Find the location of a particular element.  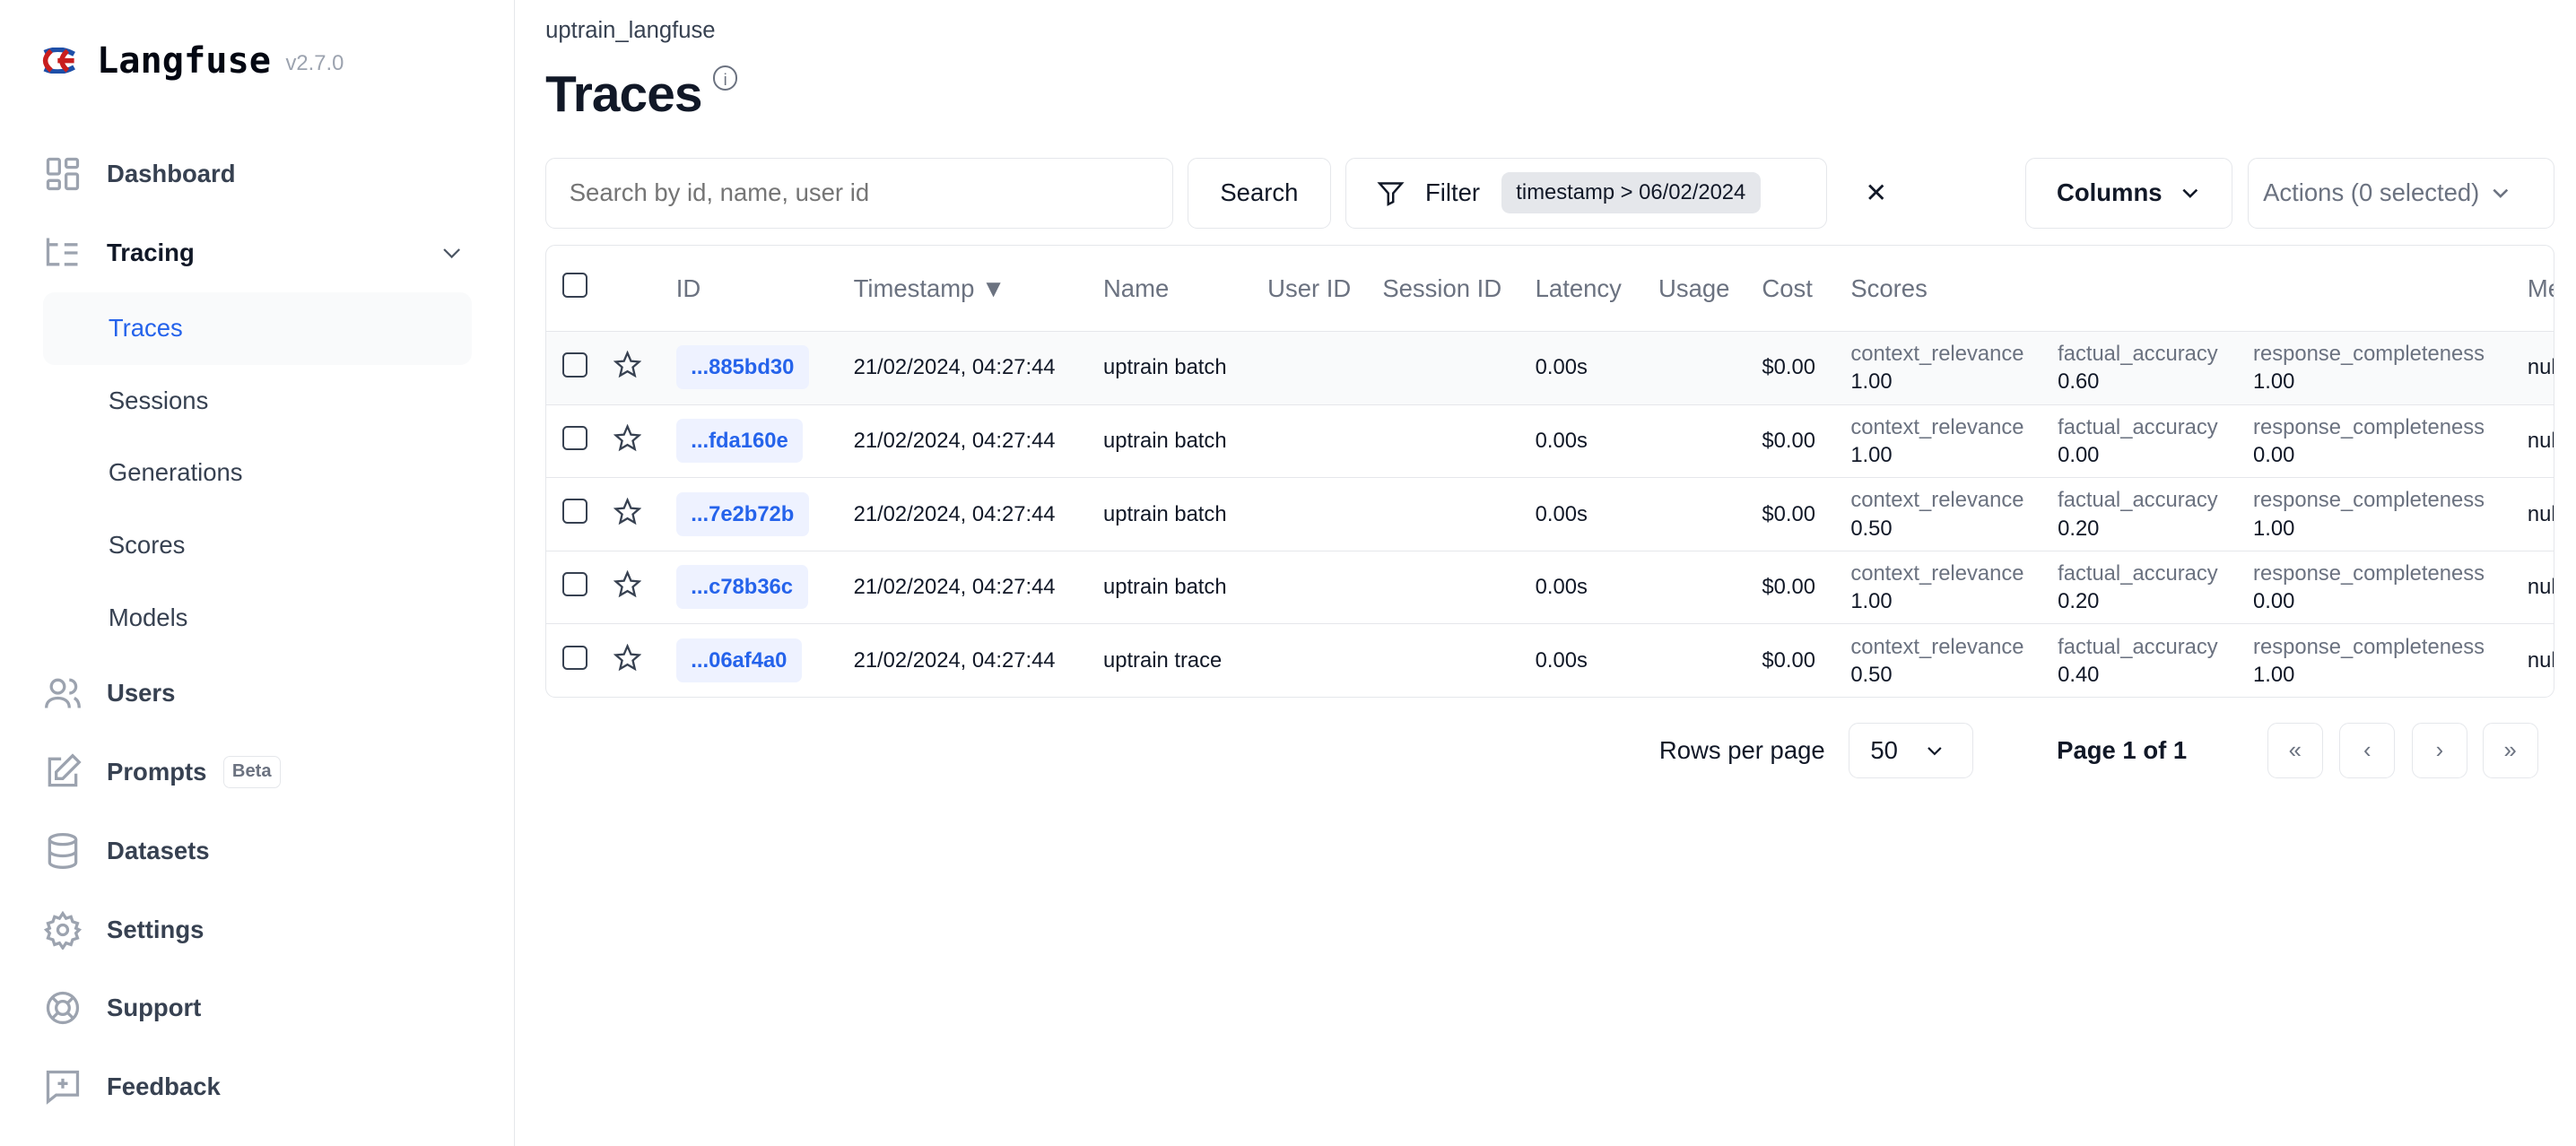

score-name: response_completeness is located at coordinates (2369, 354).